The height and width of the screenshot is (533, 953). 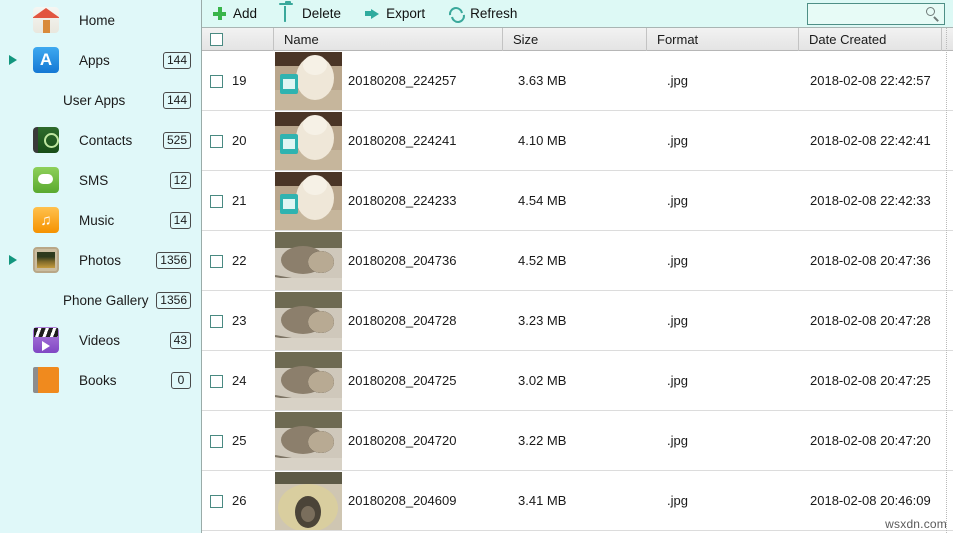 I want to click on sidebar-item-count: 0, so click(x=181, y=380).